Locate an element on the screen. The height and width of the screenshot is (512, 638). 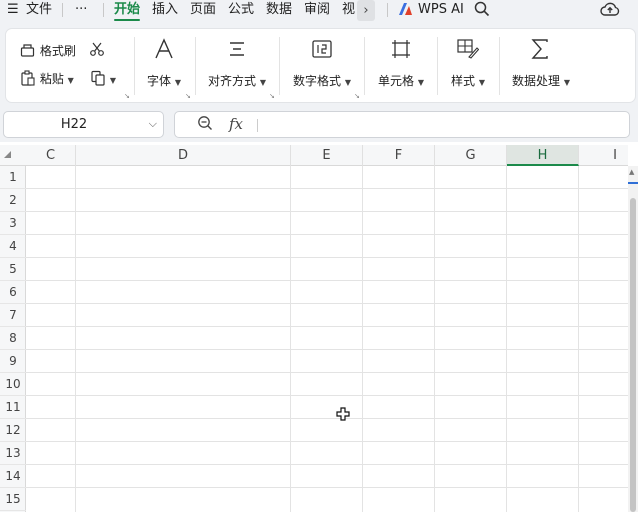
row-header-4: 4 is located at coordinates (13, 246).